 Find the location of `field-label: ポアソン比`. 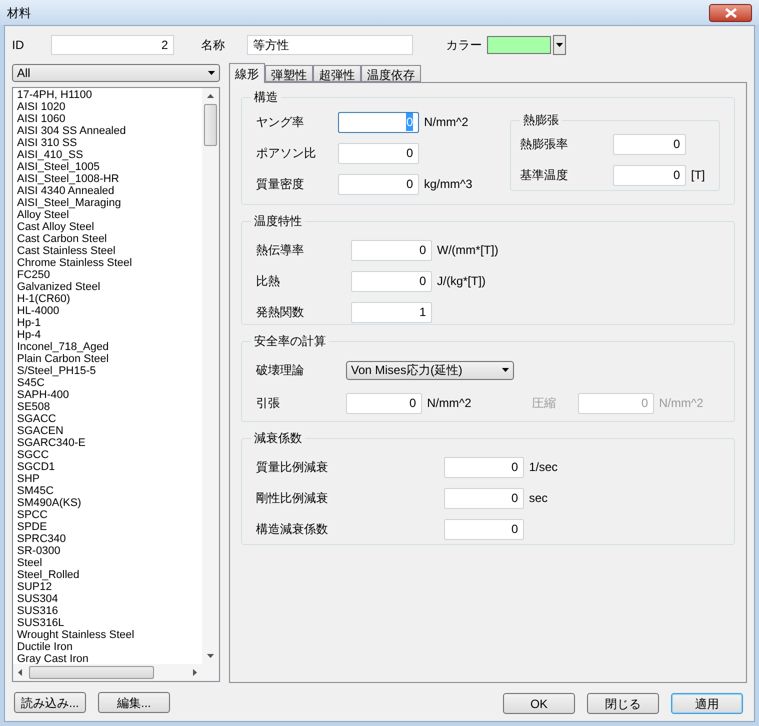

field-label: ポアソン比 is located at coordinates (286, 153).